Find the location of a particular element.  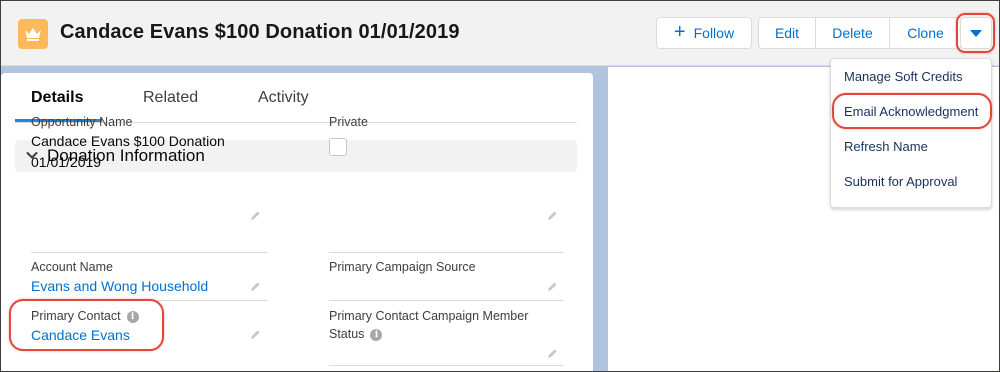

field-label: Opportunity Name is located at coordinates (82, 122).